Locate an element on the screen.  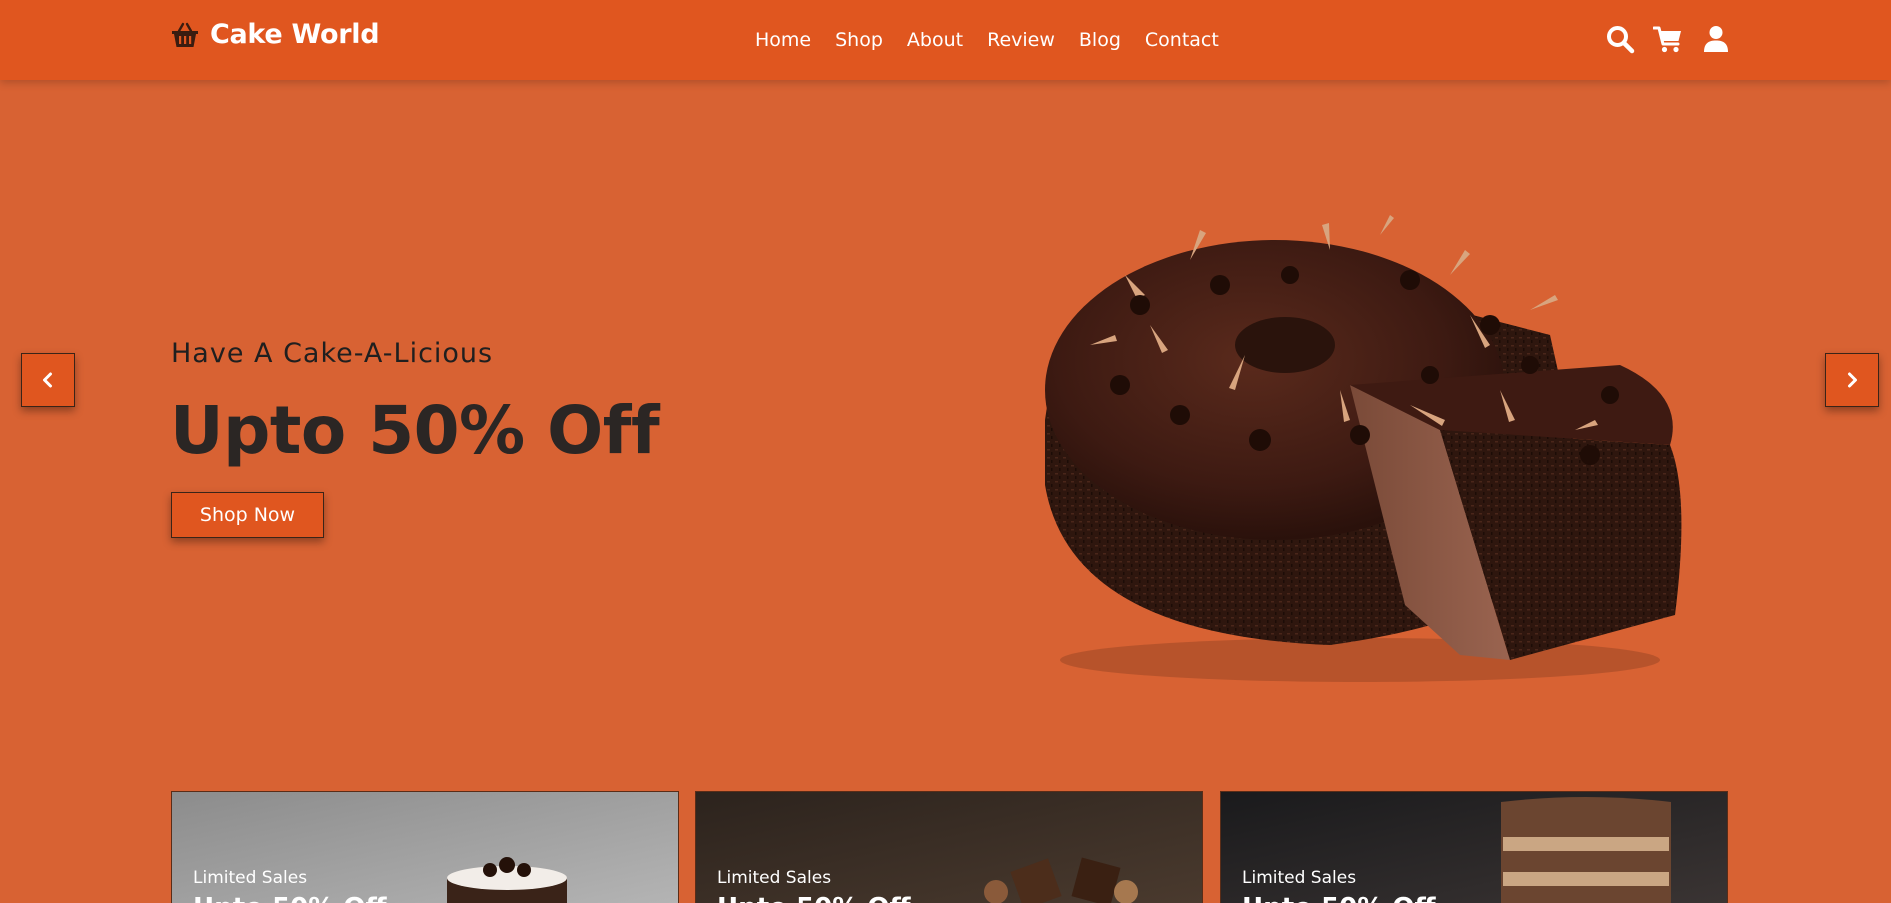
hero-subtitle: Have A Cake-A-Licious is located at coordinates (332, 353).